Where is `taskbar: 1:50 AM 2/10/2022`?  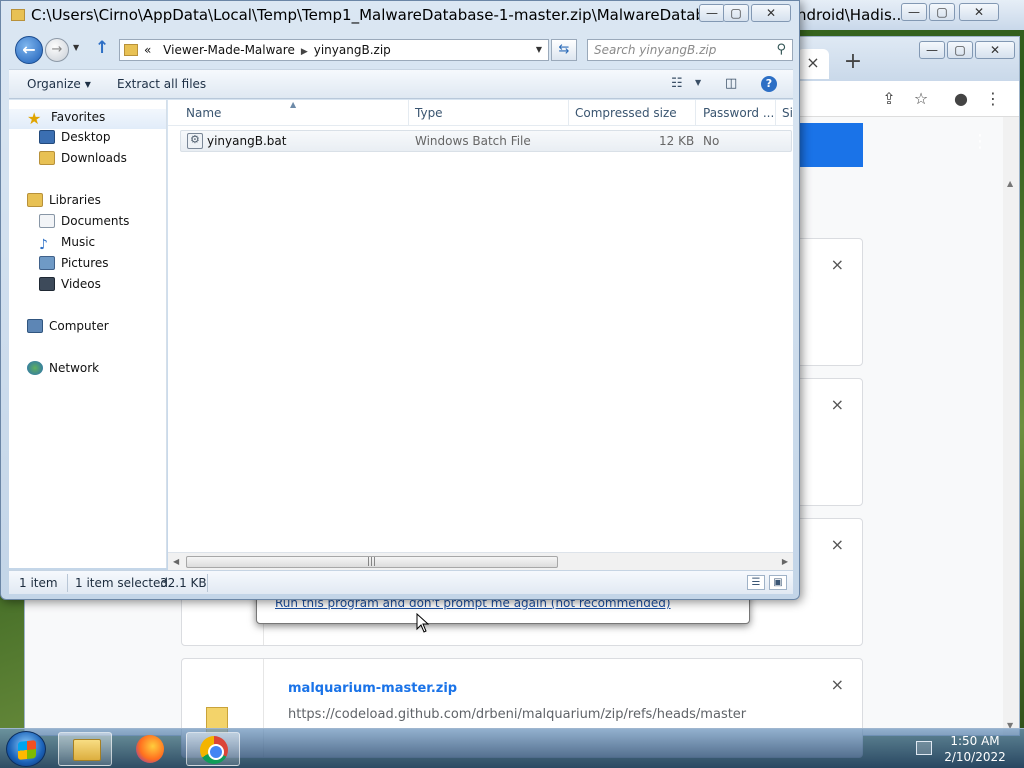
taskbar: 1:50 AM 2/10/2022 is located at coordinates (512, 748).